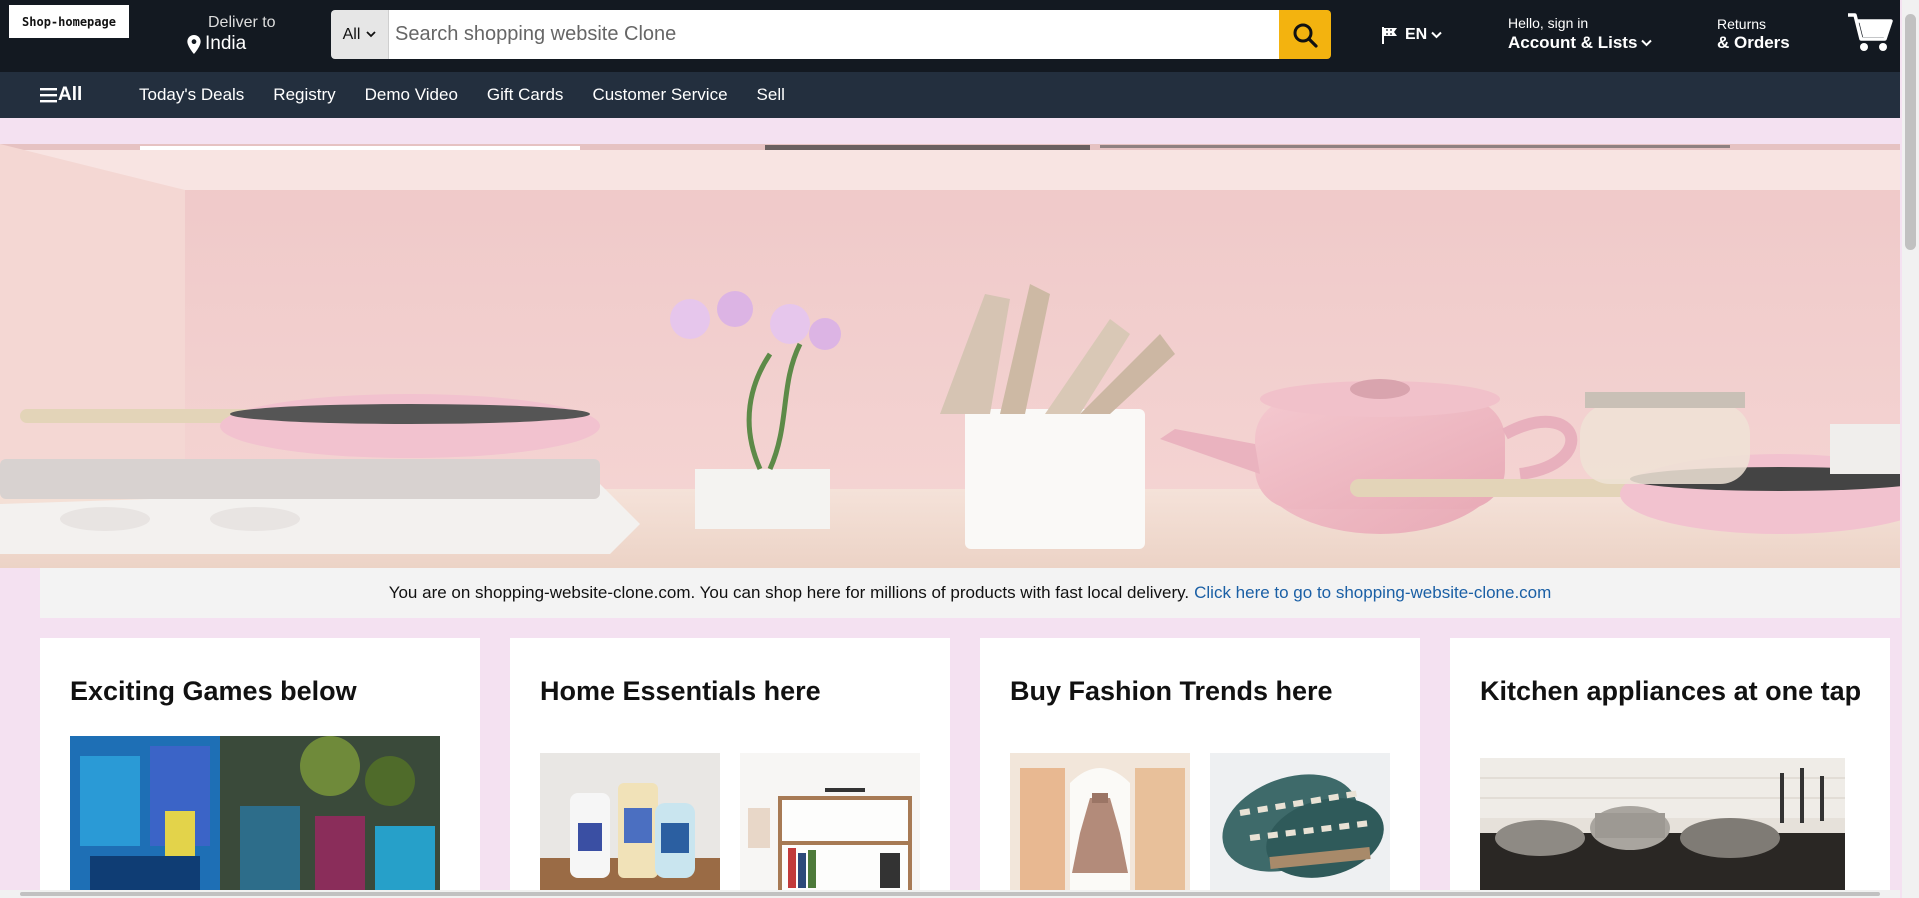 The image size is (1919, 898). What do you see at coordinates (226, 43) in the screenshot?
I see `deliver-location: India` at bounding box center [226, 43].